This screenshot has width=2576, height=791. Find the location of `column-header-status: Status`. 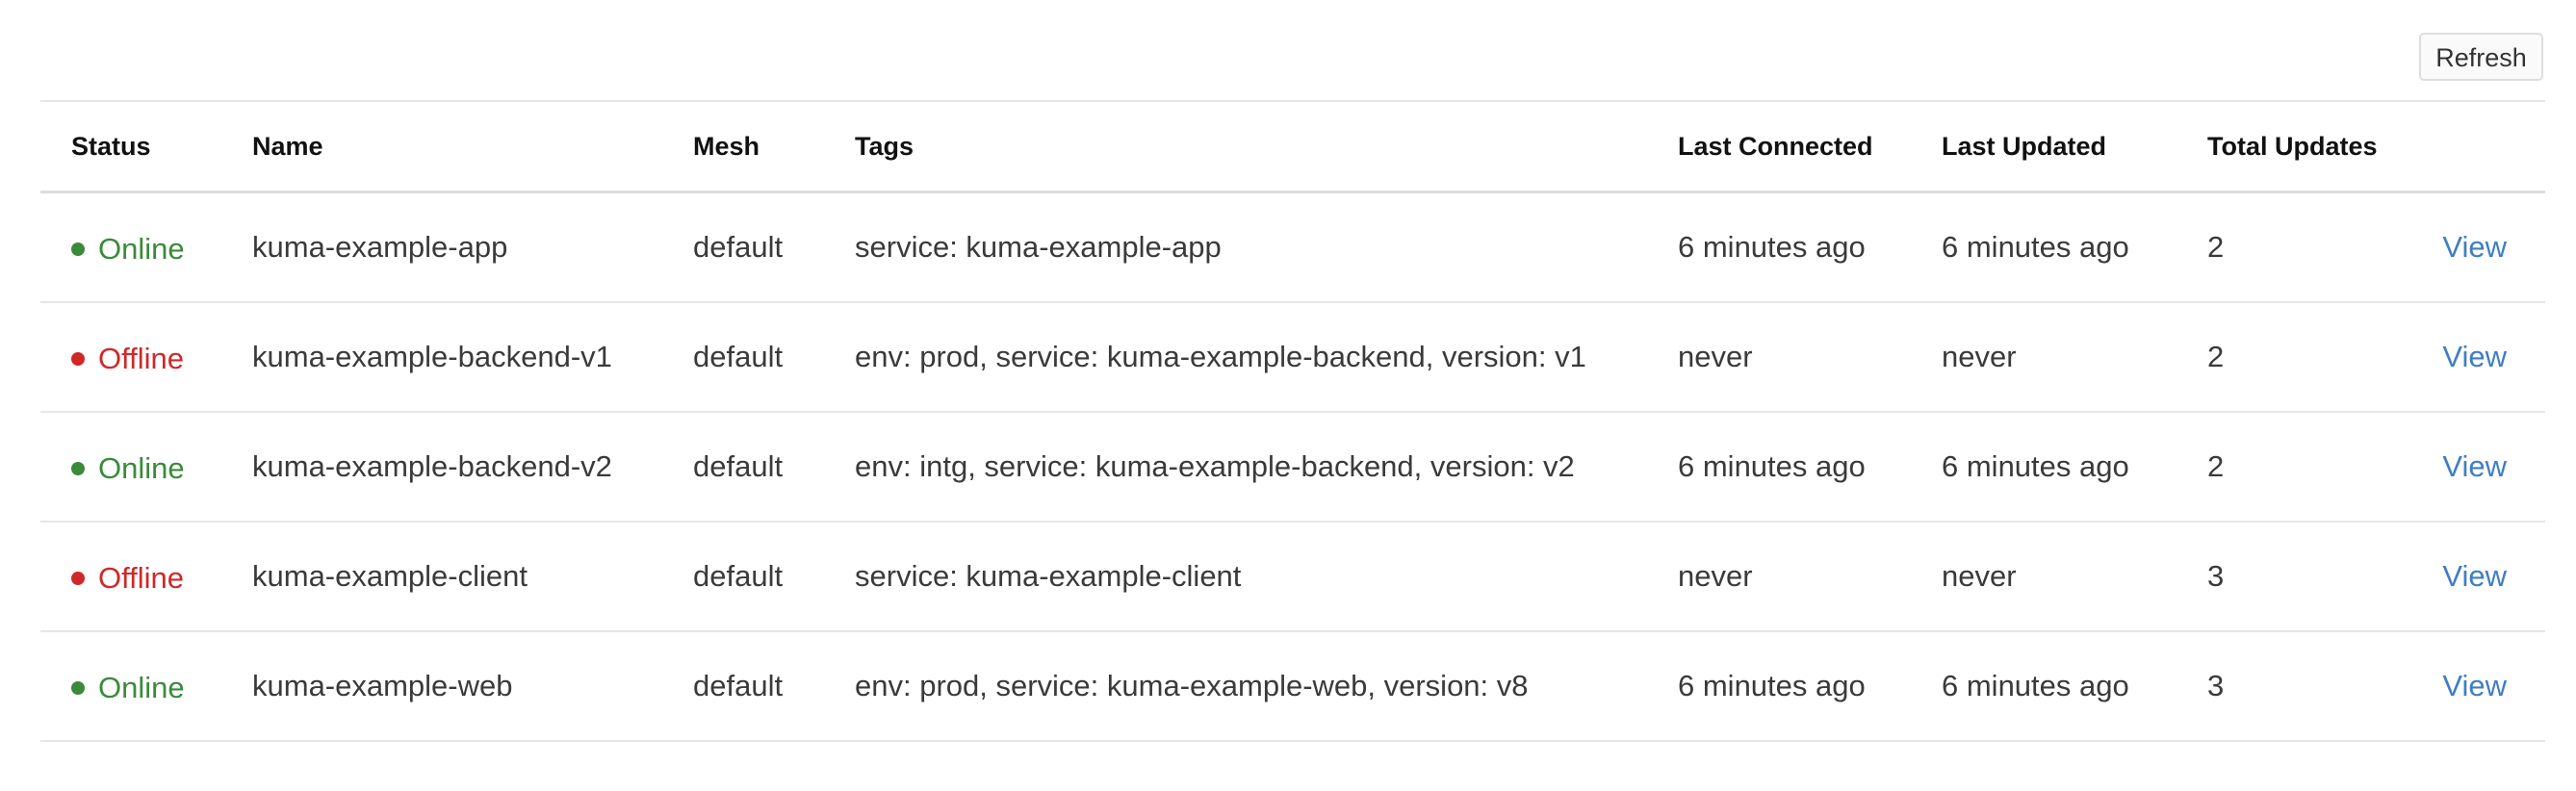

column-header-status: Status is located at coordinates (131, 146).